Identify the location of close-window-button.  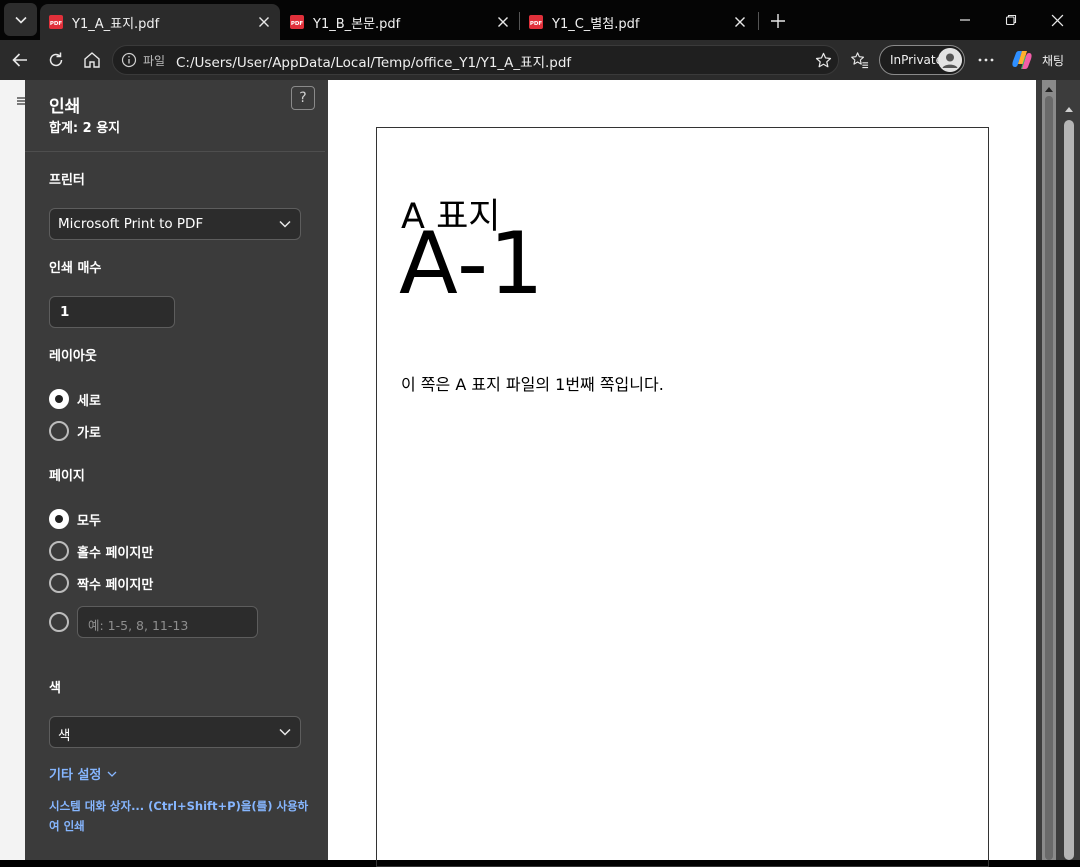
(1057, 20).